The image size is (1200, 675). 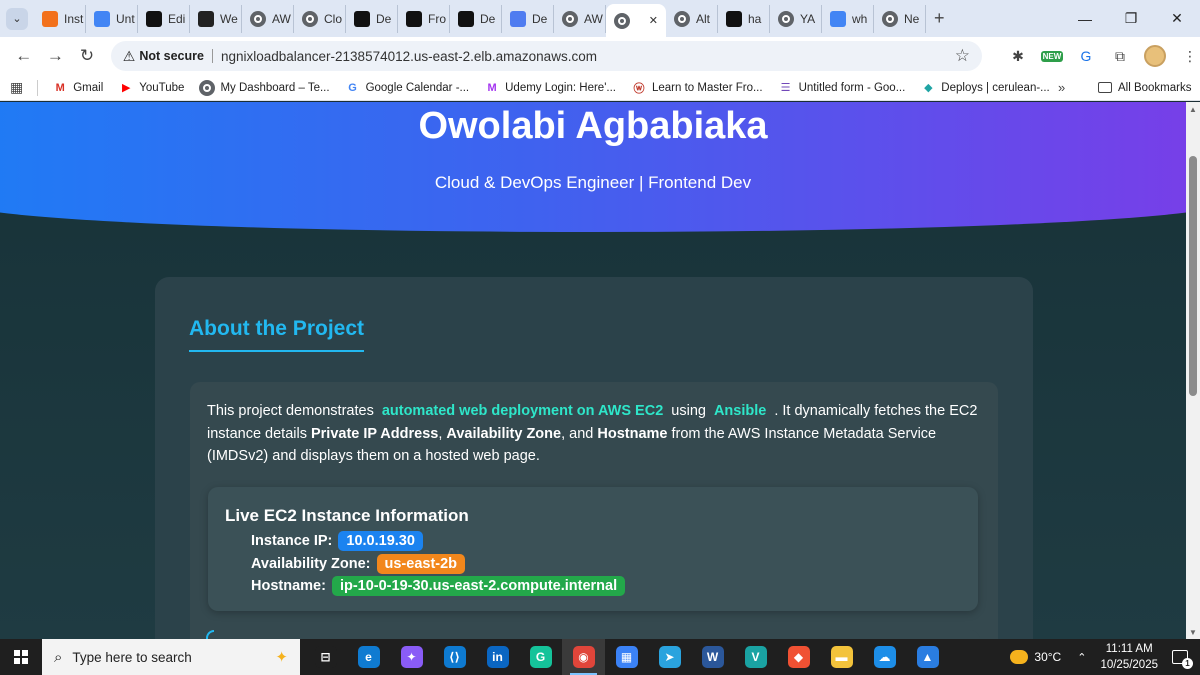 I want to click on onedrive-taskbar-button: ☁, so click(x=884, y=657).